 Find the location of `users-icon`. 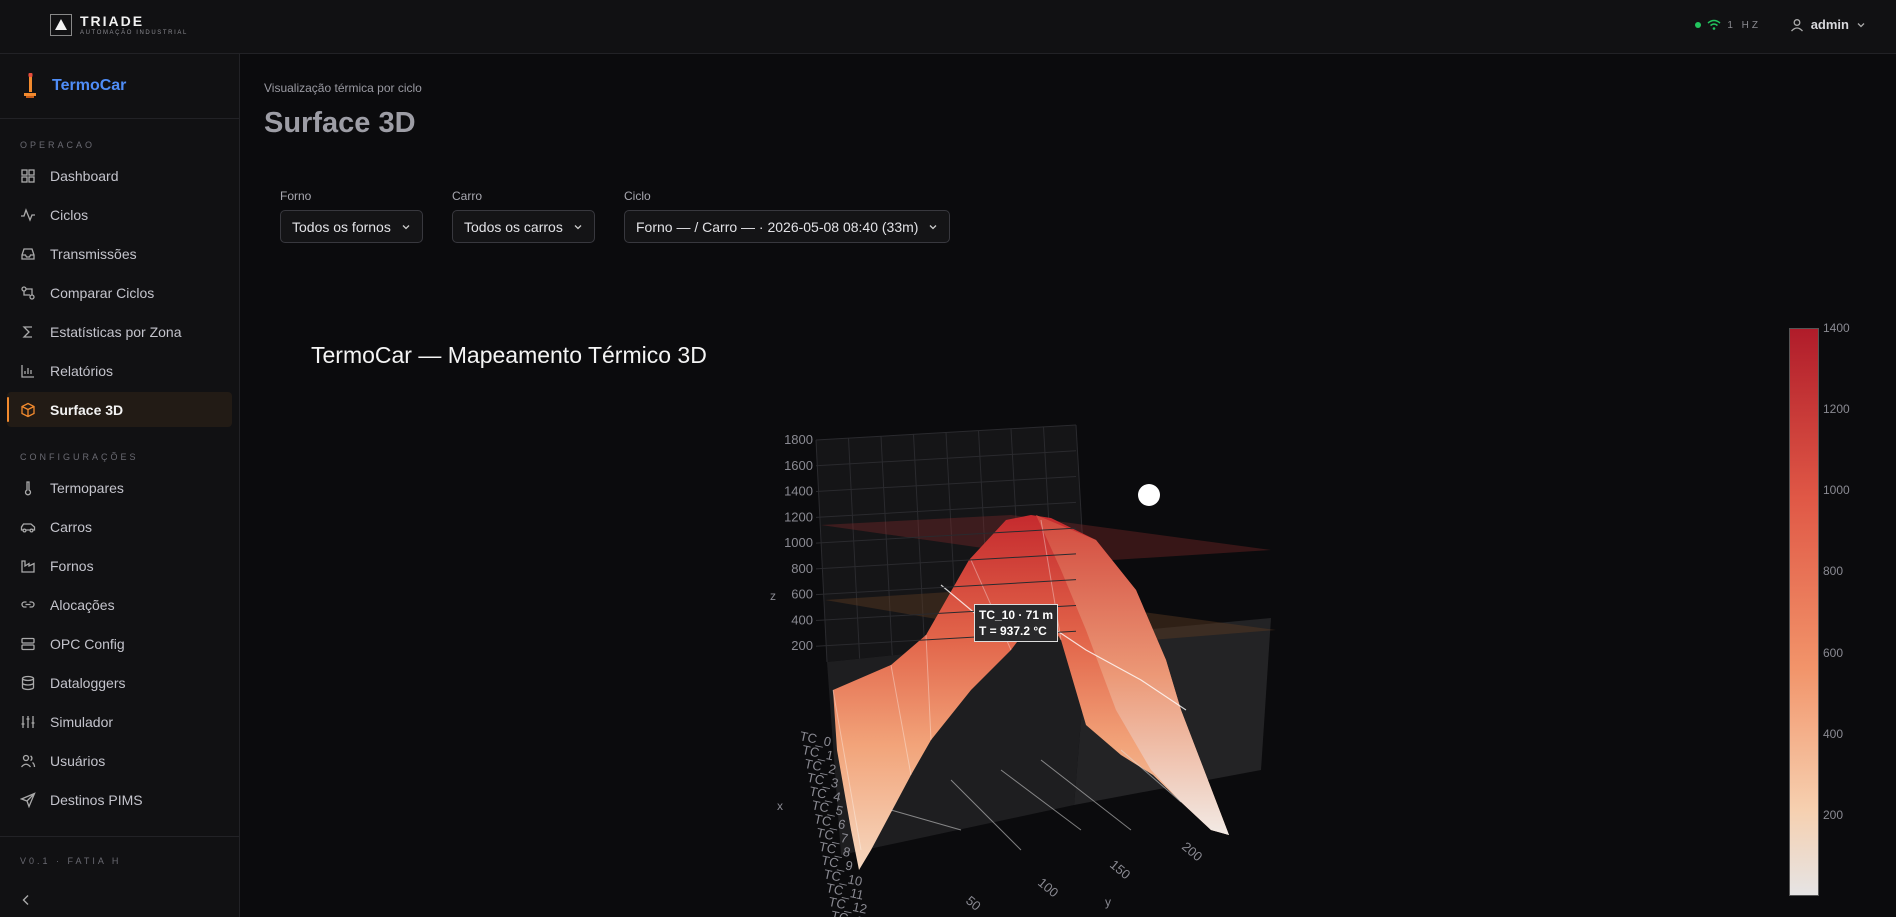

users-icon is located at coordinates (28, 760).